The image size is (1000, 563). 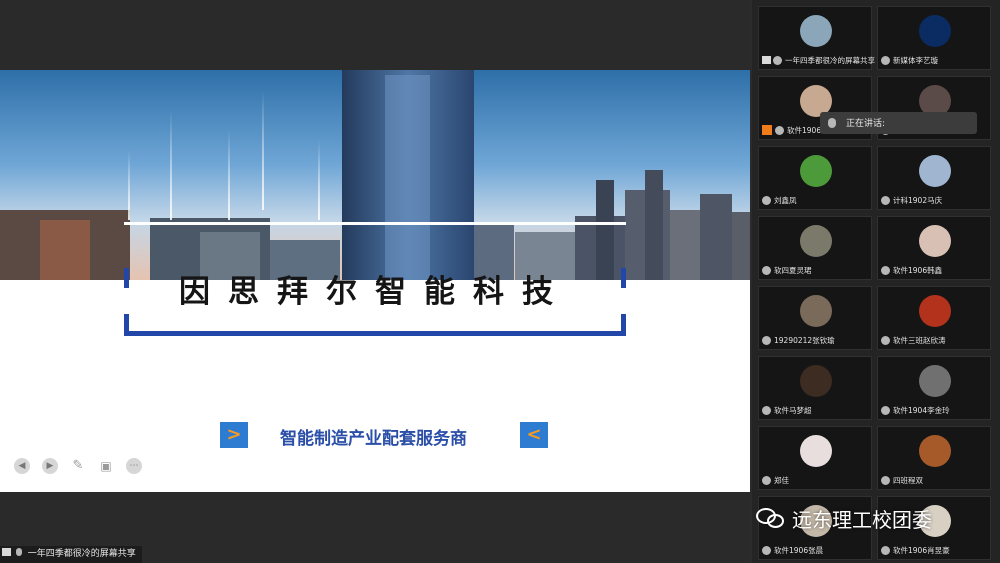 I want to click on participant-tile: 软件1904李金玲, so click(x=934, y=388).